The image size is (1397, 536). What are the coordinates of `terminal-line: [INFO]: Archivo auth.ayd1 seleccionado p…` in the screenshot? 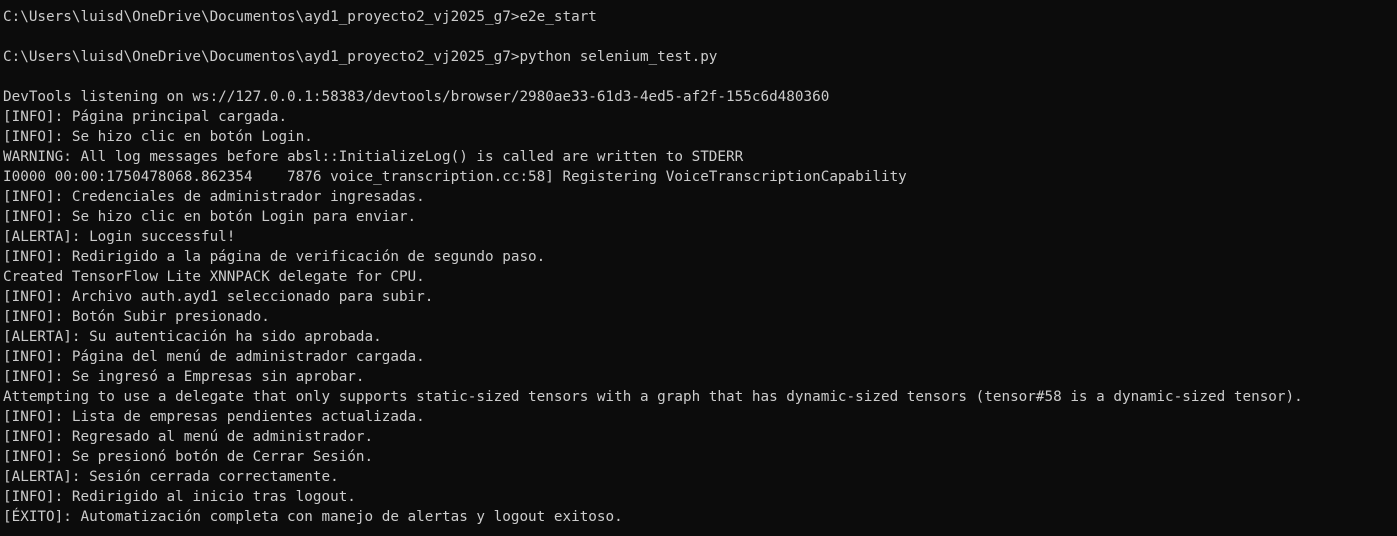 It's located at (218, 297).